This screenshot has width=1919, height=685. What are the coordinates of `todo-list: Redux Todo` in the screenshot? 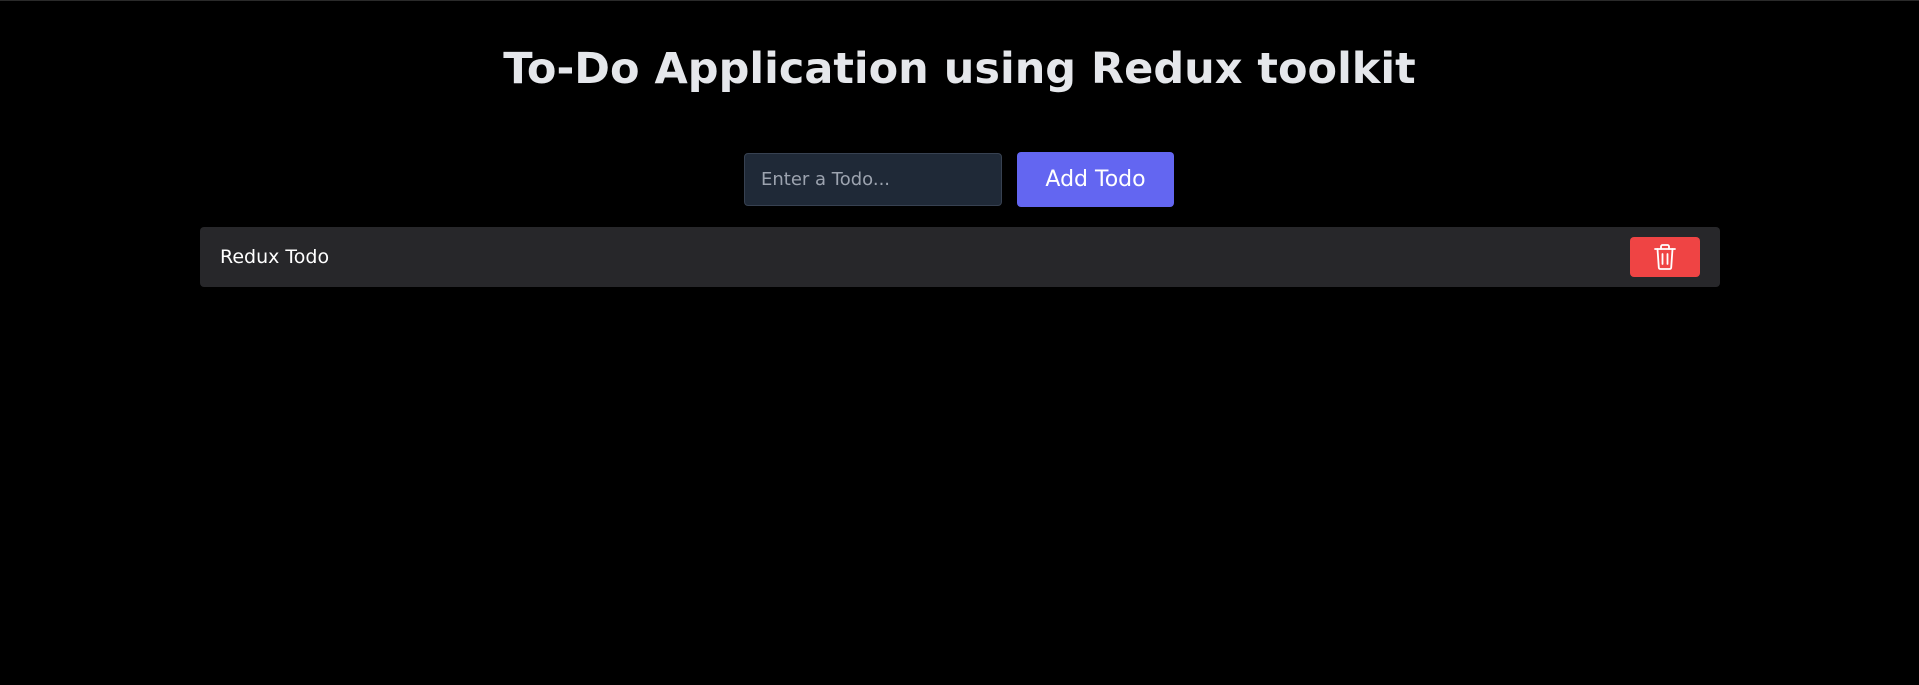 It's located at (960, 257).